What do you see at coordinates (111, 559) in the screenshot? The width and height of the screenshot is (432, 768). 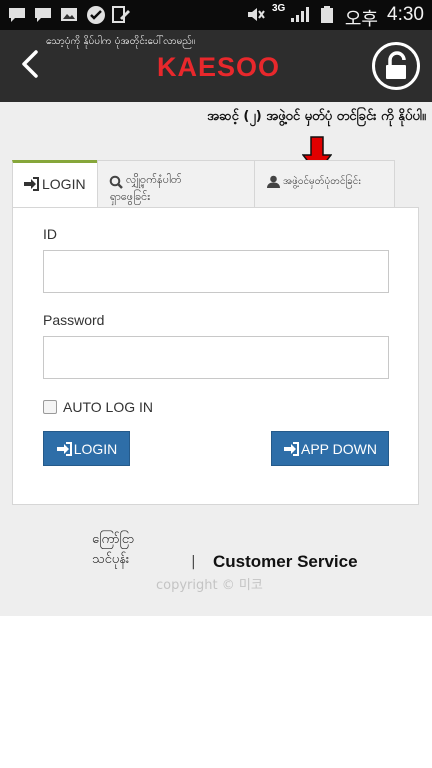 I see `advertise-label-line2: သင်ပုန်း` at bounding box center [111, 559].